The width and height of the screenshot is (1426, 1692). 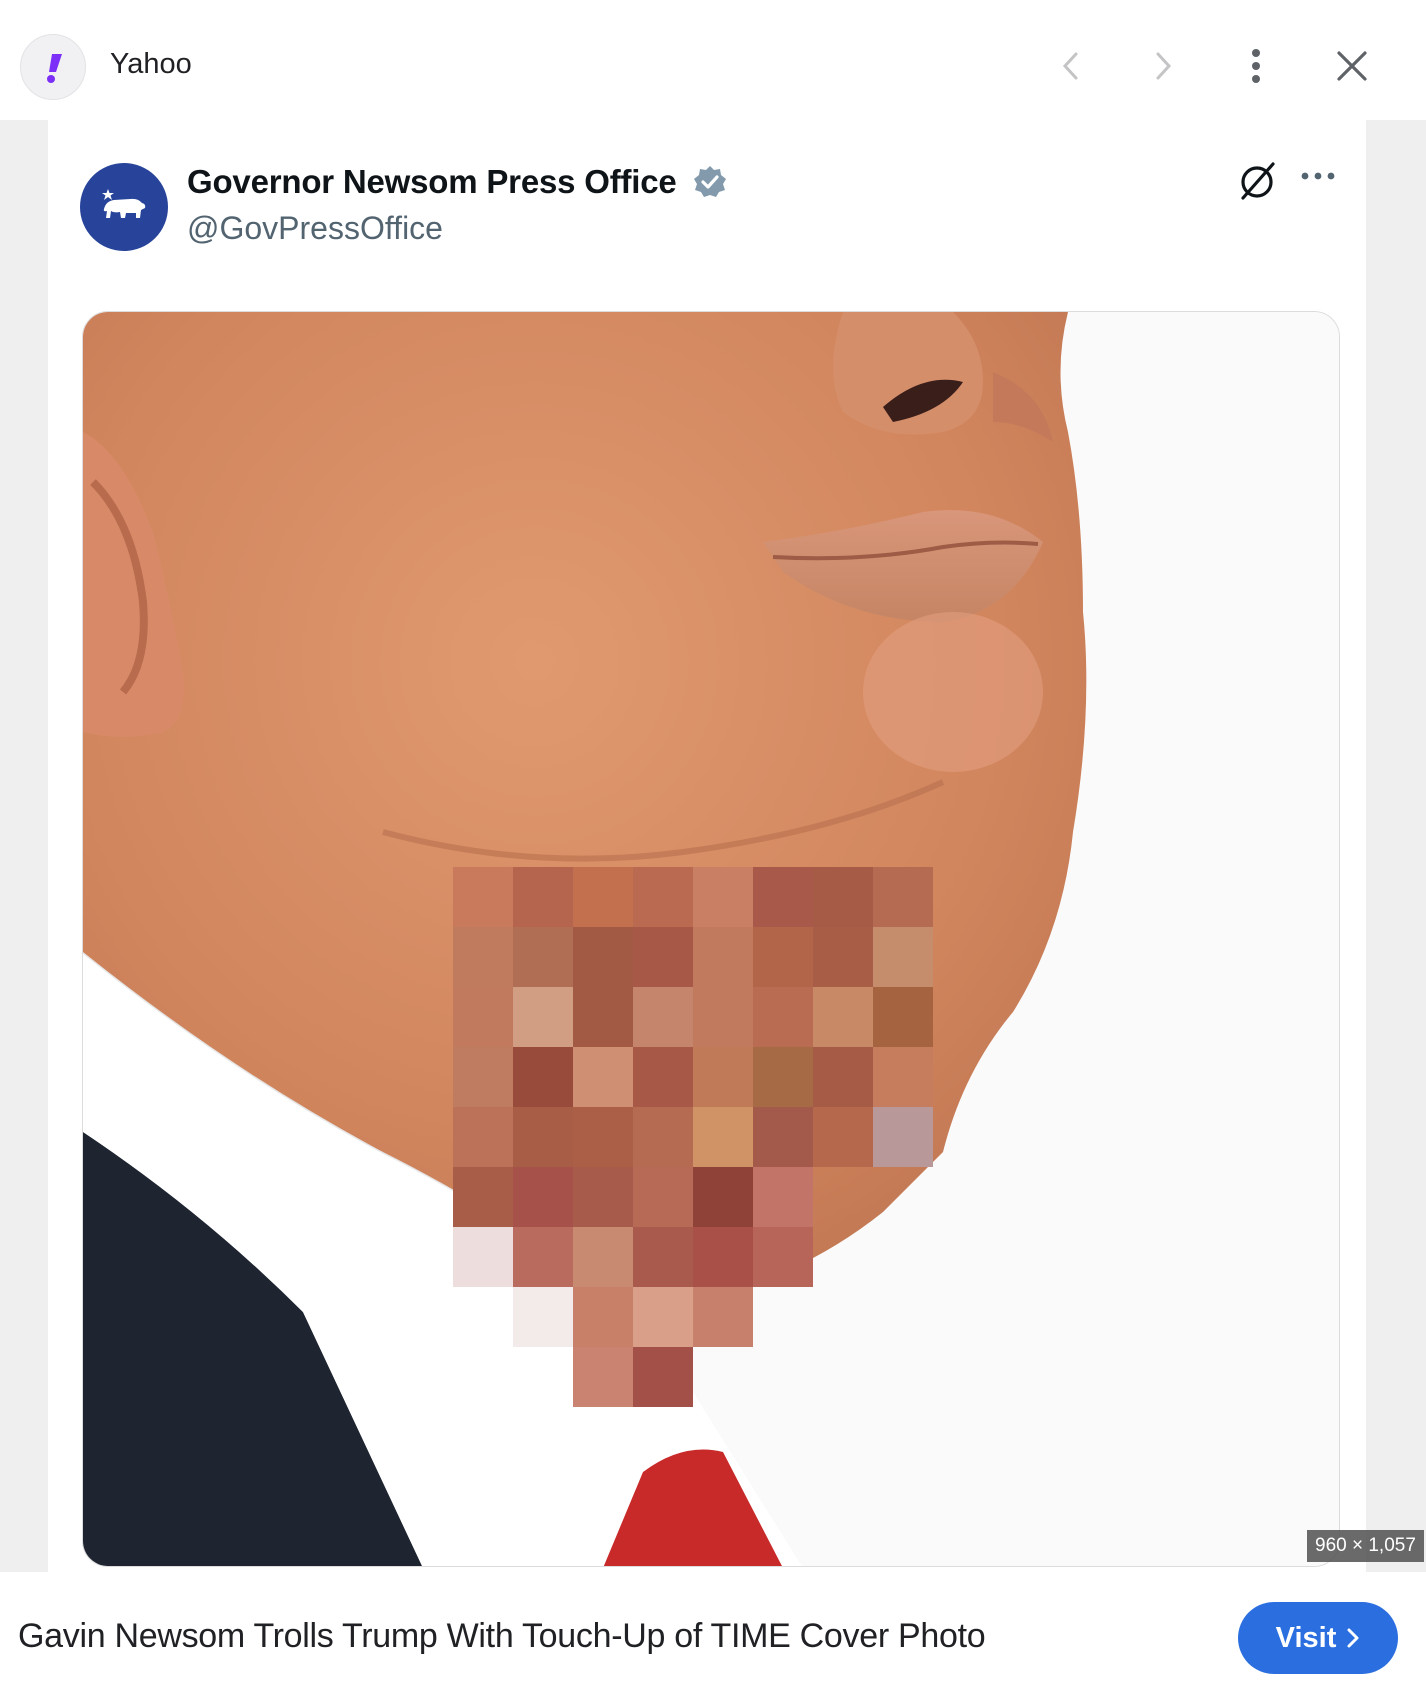 I want to click on avatar, so click(x=124, y=207).